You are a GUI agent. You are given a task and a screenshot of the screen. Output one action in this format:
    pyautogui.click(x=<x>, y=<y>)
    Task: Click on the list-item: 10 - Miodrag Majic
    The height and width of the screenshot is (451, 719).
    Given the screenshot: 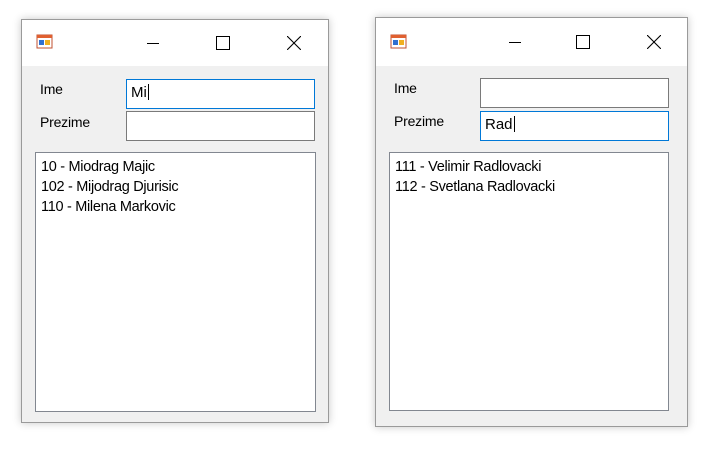 What is the action you would take?
    pyautogui.click(x=178, y=167)
    